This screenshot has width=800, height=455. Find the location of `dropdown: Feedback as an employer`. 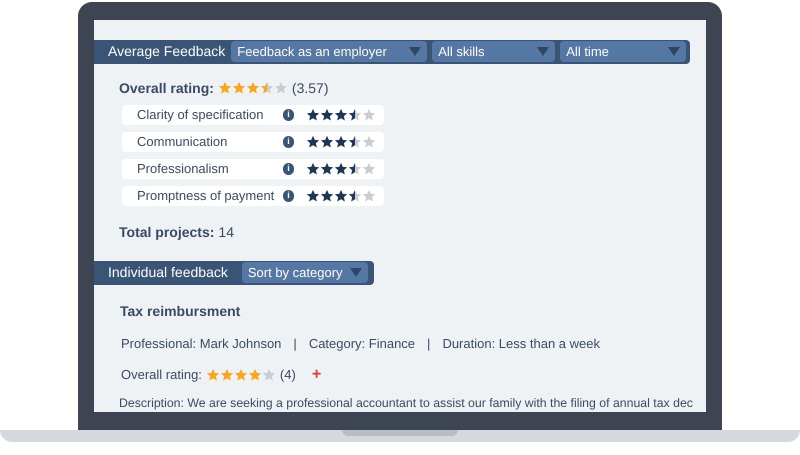

dropdown: Feedback as an employer is located at coordinates (329, 51).